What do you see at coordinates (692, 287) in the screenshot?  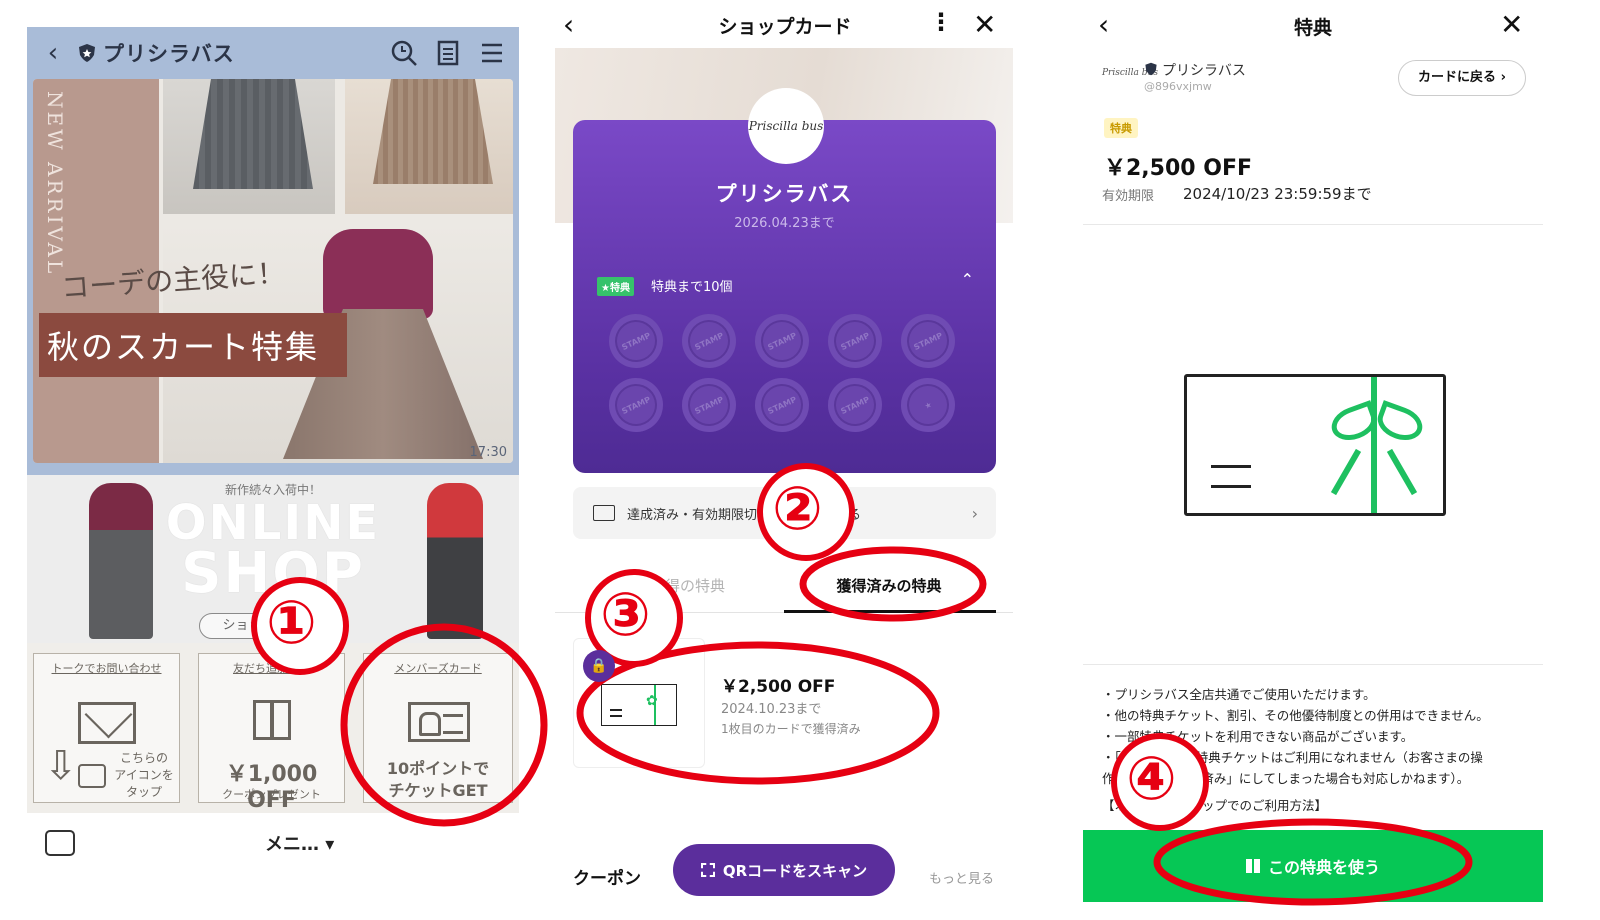 I see `reward-until: 特典まで10個` at bounding box center [692, 287].